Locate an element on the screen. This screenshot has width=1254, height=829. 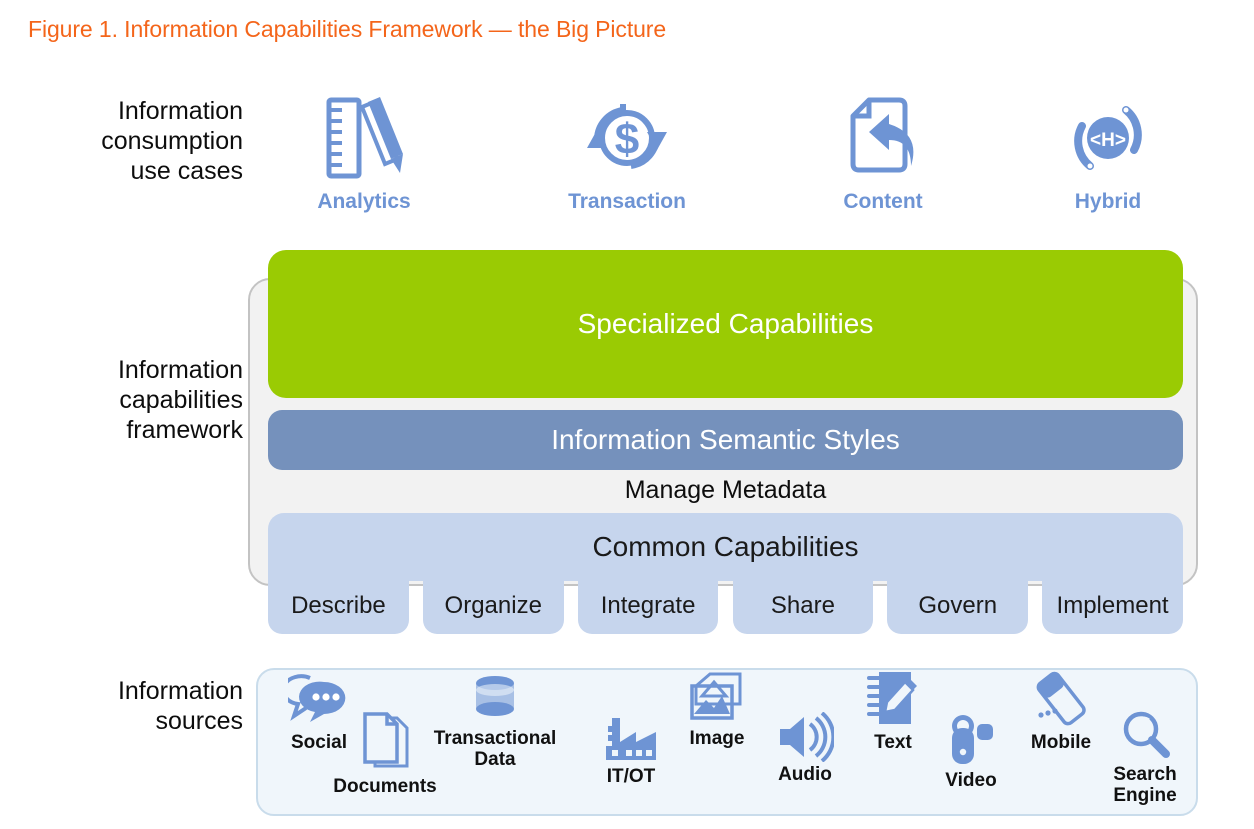
dollar-refresh-icon: $ is located at coordinates (627, 138).